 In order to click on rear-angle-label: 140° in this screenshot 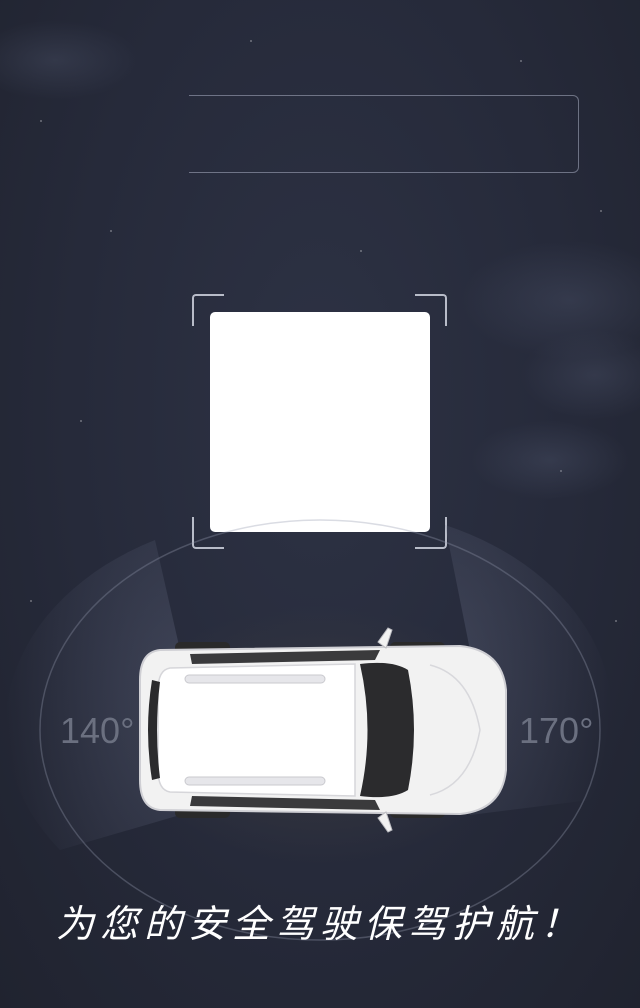, I will do `click(97, 730)`.